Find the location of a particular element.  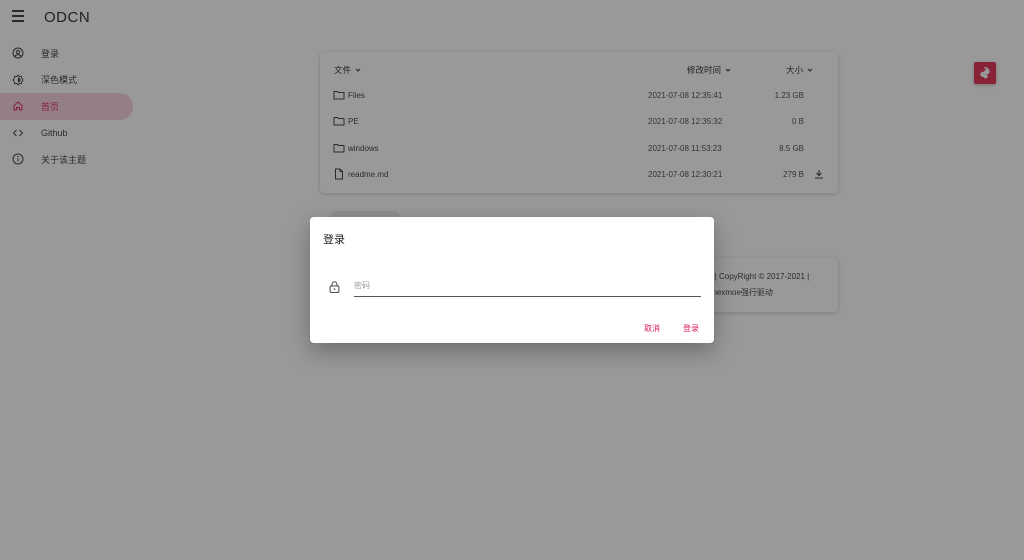

password-input is located at coordinates (527, 287).